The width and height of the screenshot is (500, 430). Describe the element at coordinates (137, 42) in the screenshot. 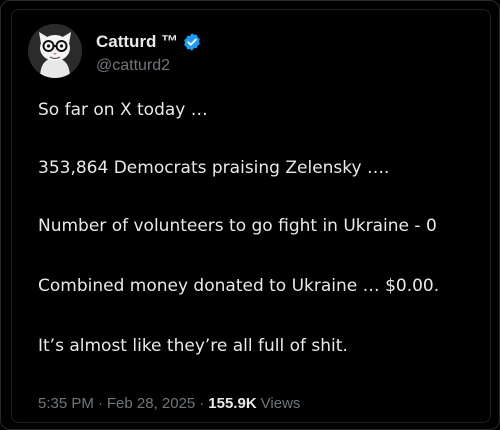

I see `display-name: Catturd ™` at that location.